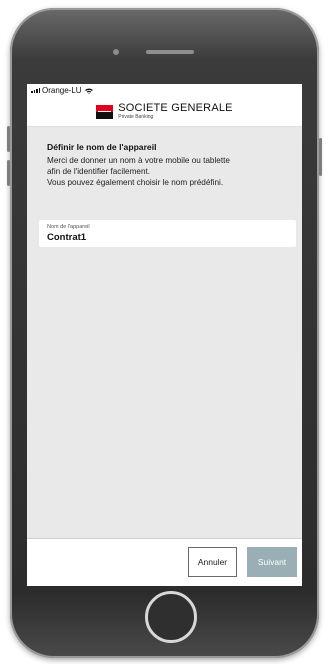 Image resolution: width=329 pixels, height=664 pixels. I want to click on societe-generale-logo-icon, so click(105, 111).